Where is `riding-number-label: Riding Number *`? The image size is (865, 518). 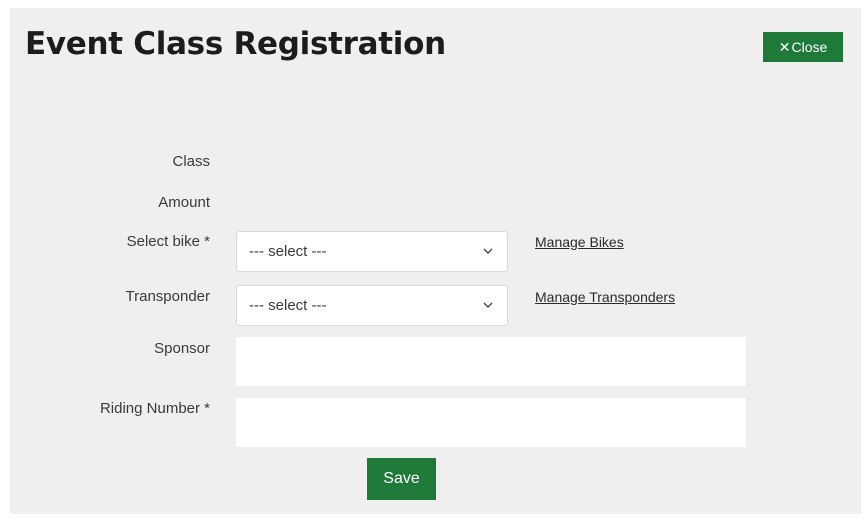
riding-number-label: Riding Number * is located at coordinates (154, 408).